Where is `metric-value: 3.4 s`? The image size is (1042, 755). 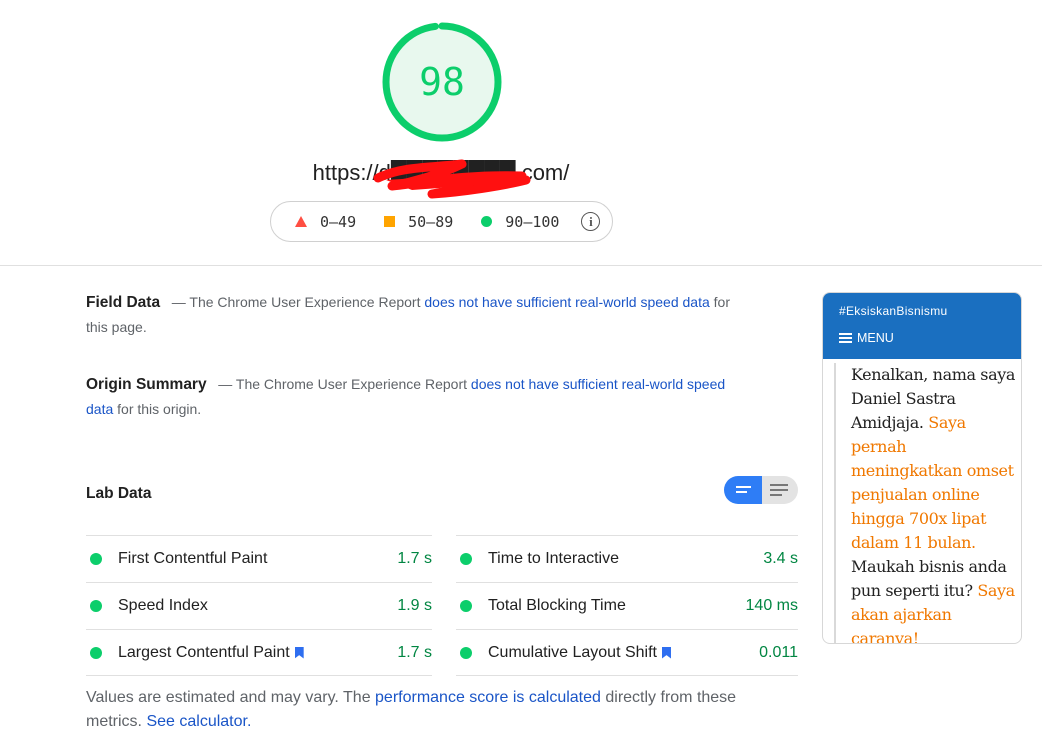 metric-value: 3.4 s is located at coordinates (780, 558).